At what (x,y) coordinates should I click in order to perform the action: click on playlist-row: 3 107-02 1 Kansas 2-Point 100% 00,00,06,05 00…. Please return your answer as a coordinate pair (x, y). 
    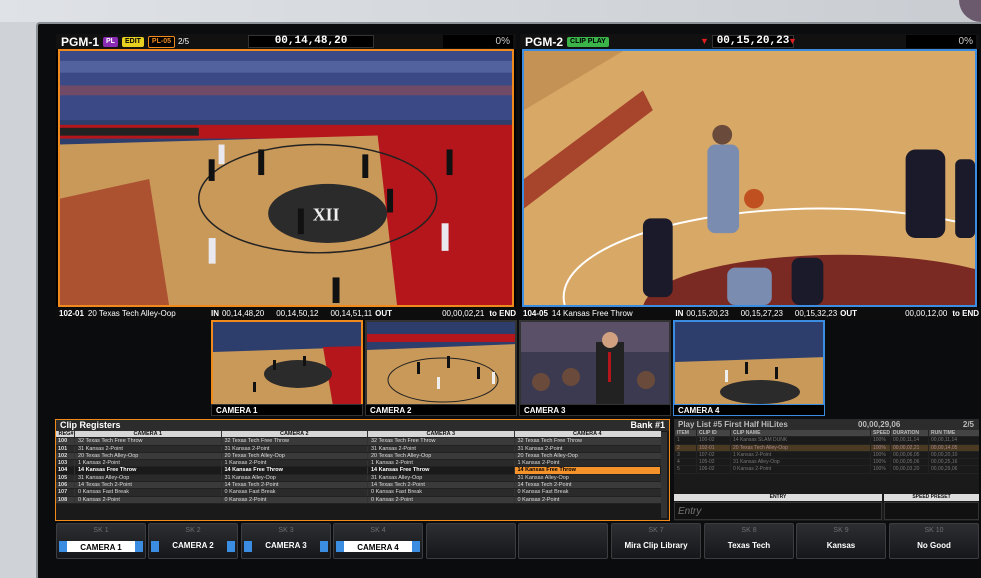
    Looking at the image, I should click on (826, 455).